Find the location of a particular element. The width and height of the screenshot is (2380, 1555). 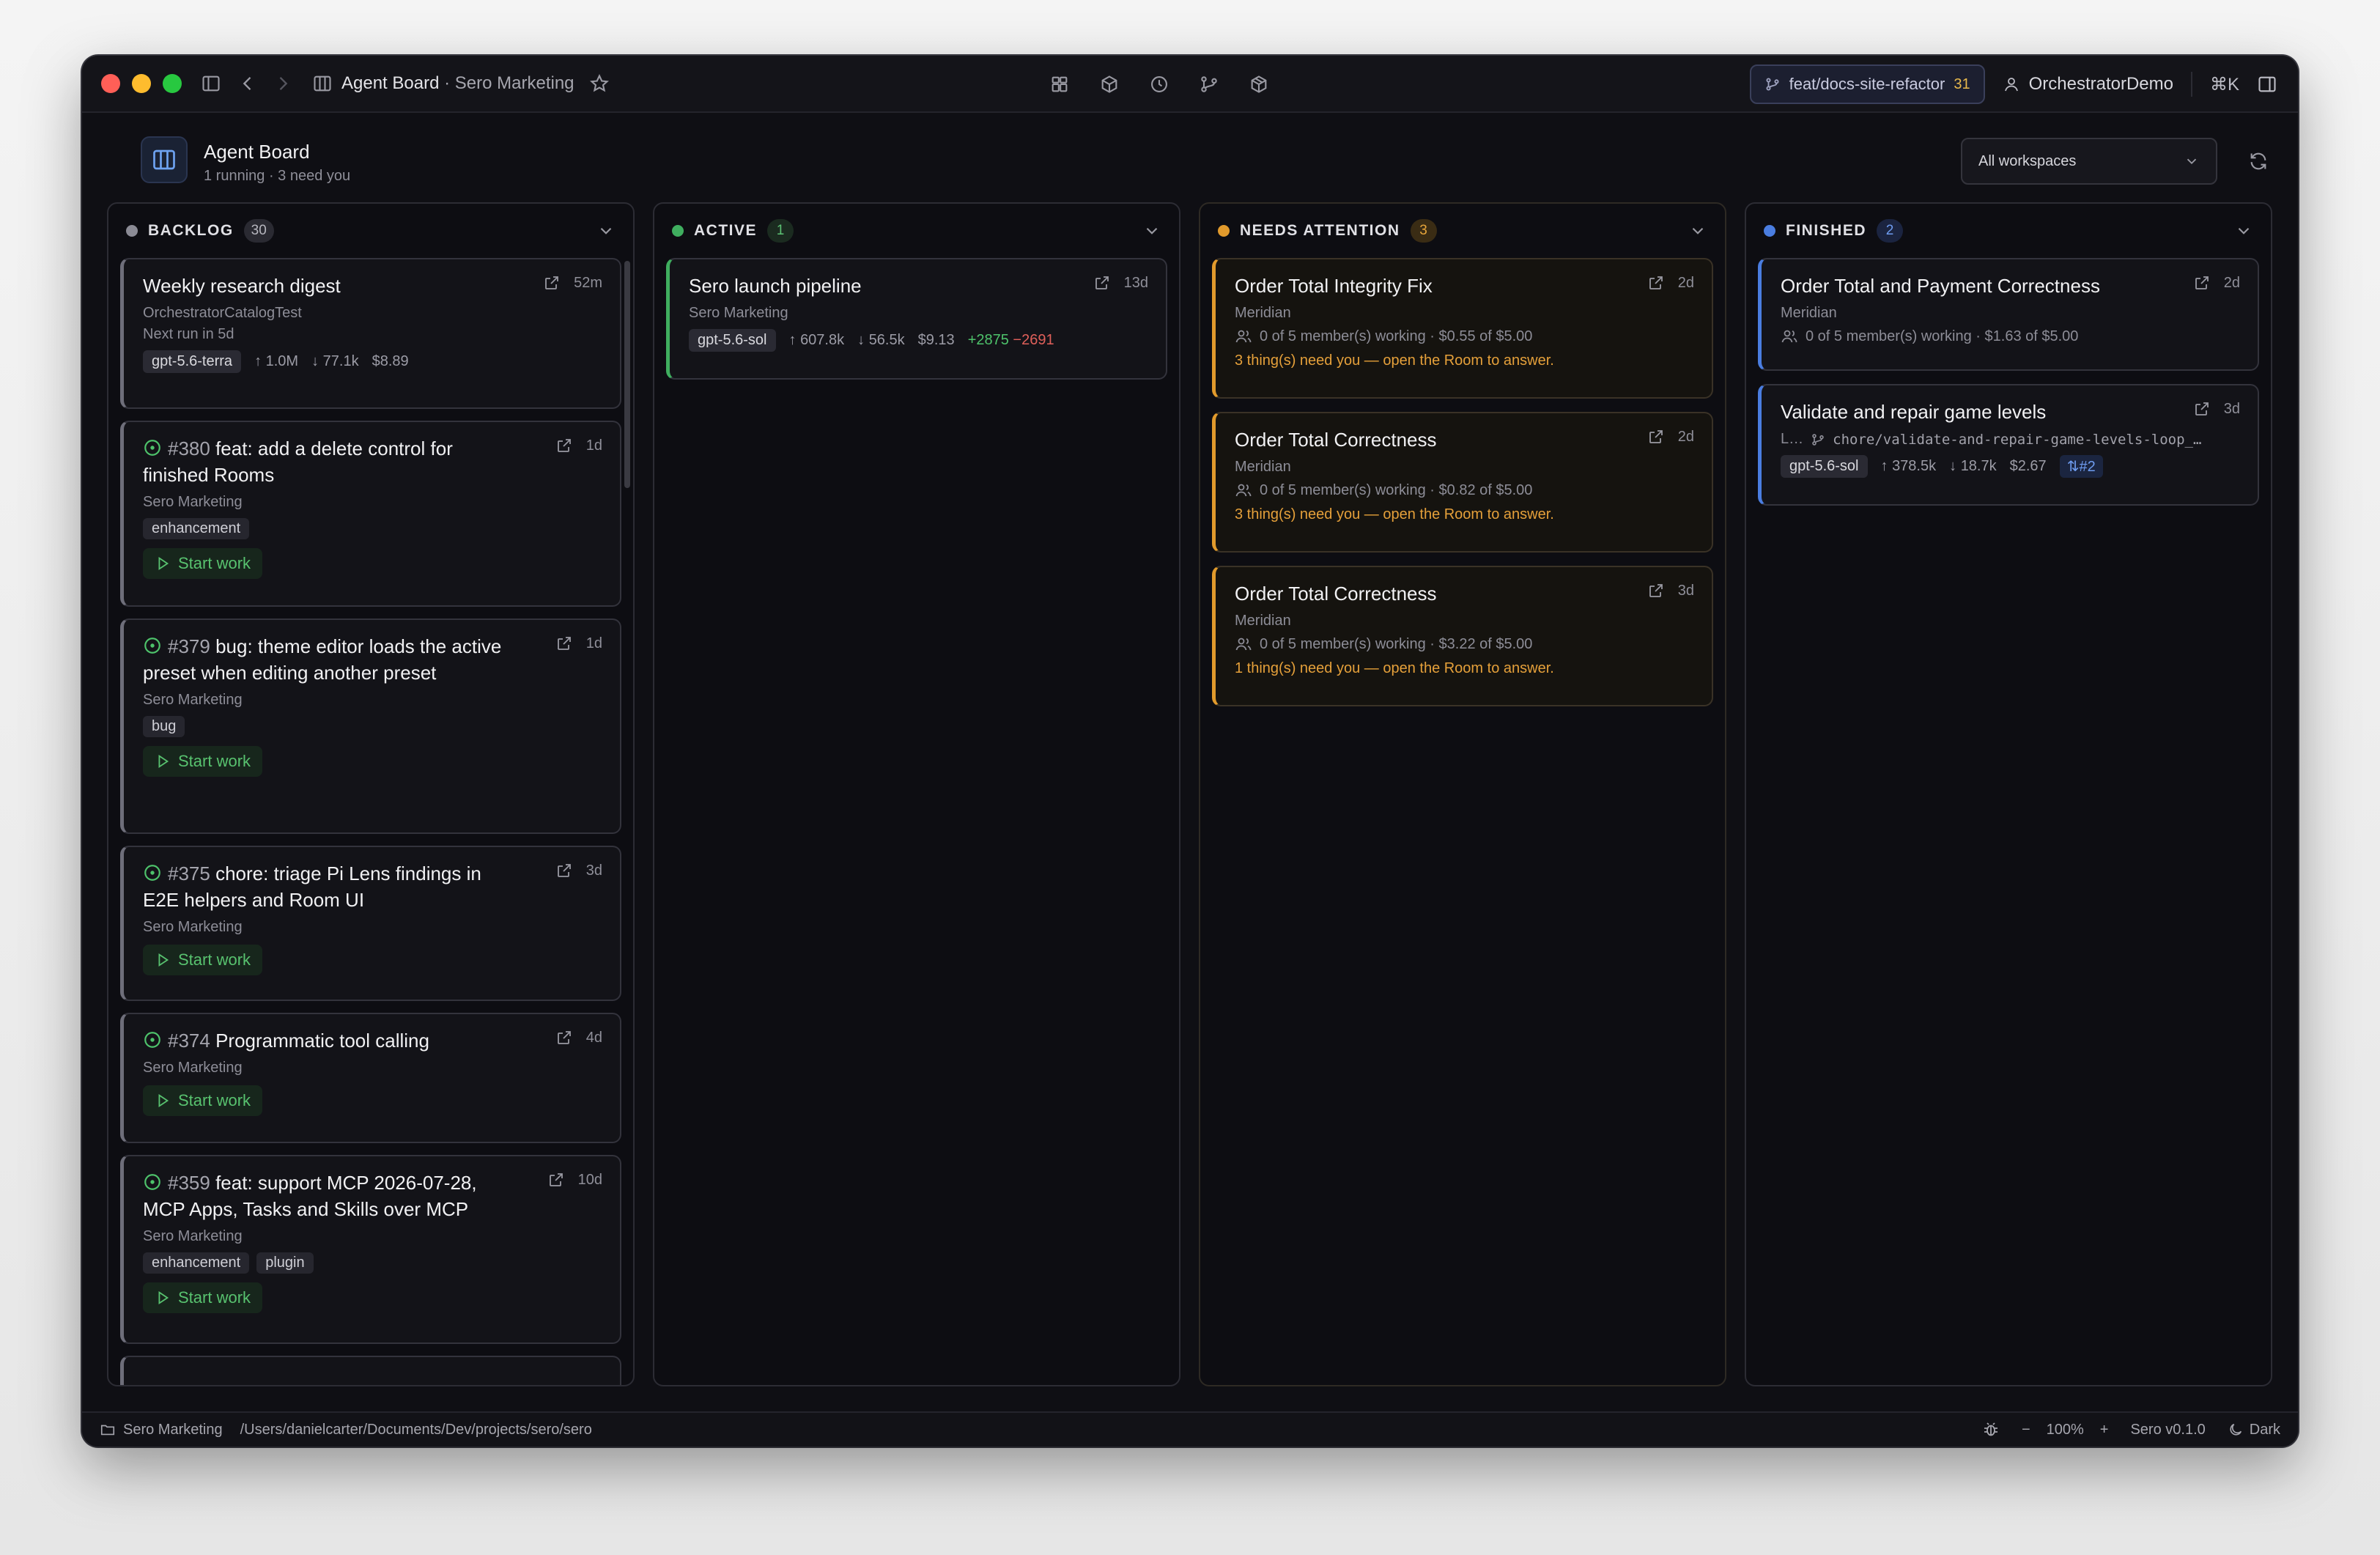

clock-icon is located at coordinates (1159, 84).